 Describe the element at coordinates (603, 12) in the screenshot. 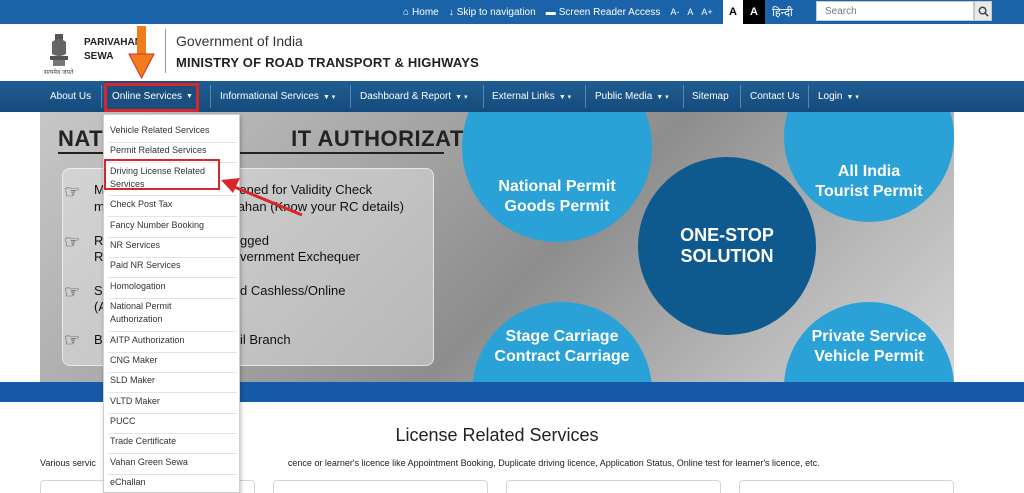

I see `screen-reader-link: ▬ Screen Reader Access` at that location.